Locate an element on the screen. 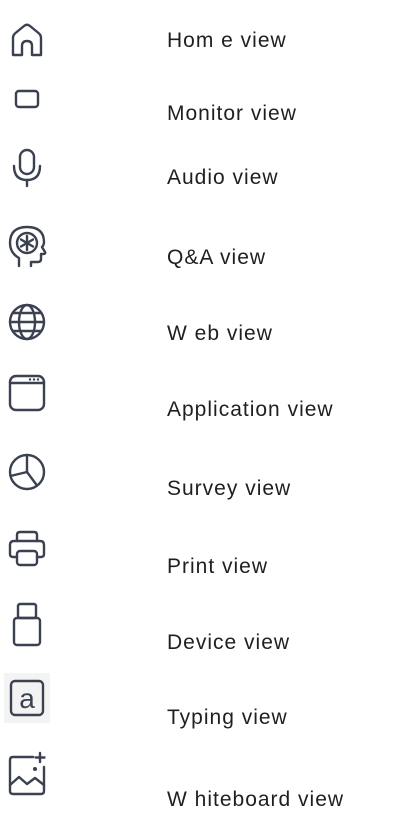 The width and height of the screenshot is (396, 834). view-label-application: Application view is located at coordinates (250, 409).